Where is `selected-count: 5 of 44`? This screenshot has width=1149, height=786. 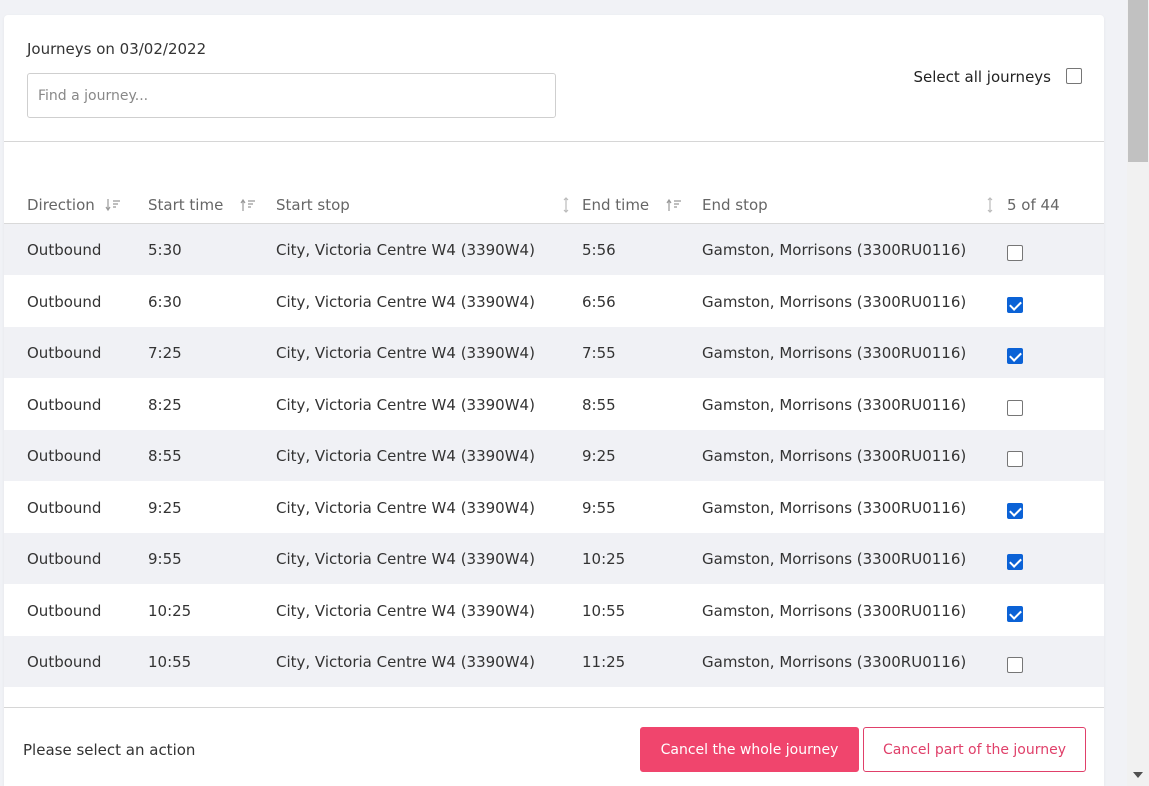 selected-count: 5 of 44 is located at coordinates (1033, 205).